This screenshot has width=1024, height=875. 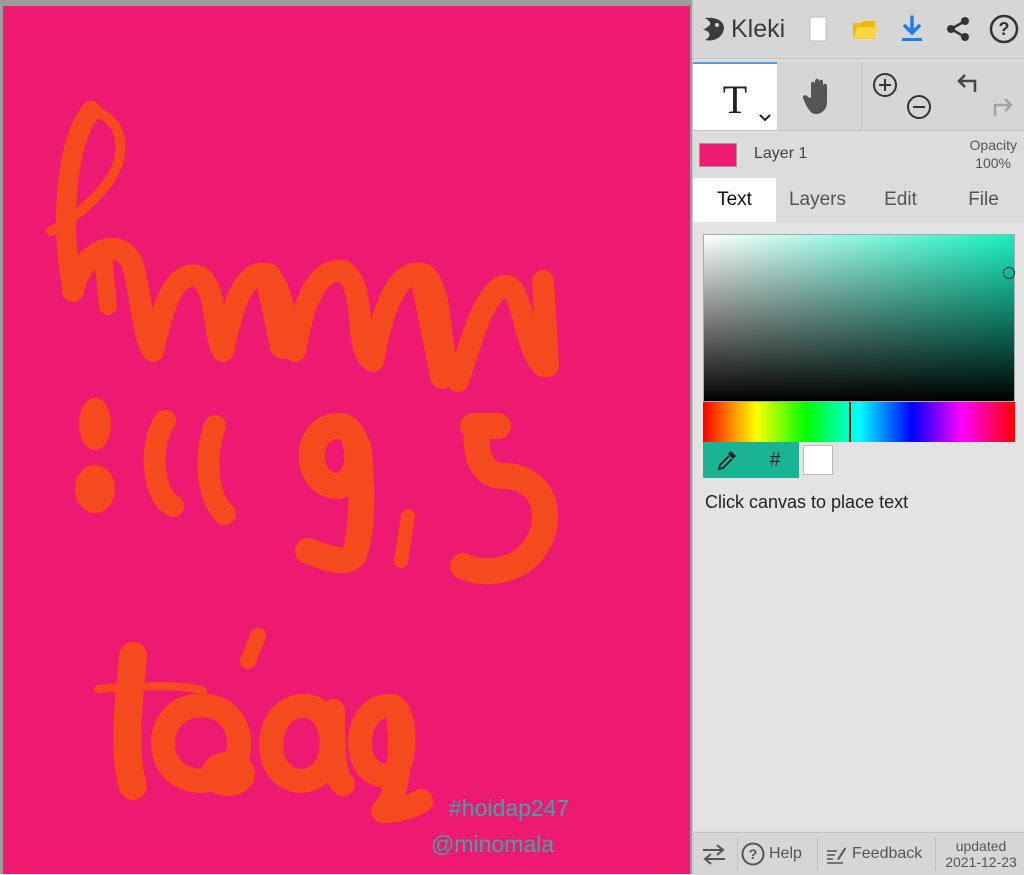 I want to click on text-tool-button: T, so click(x=735, y=96).